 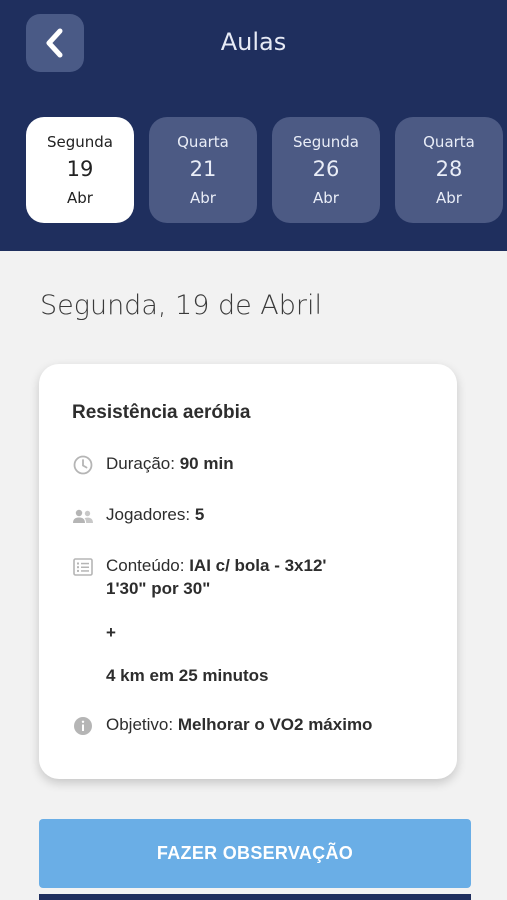 I want to click on date-card-26: Segunda 26 Abr, so click(x=326, y=170).